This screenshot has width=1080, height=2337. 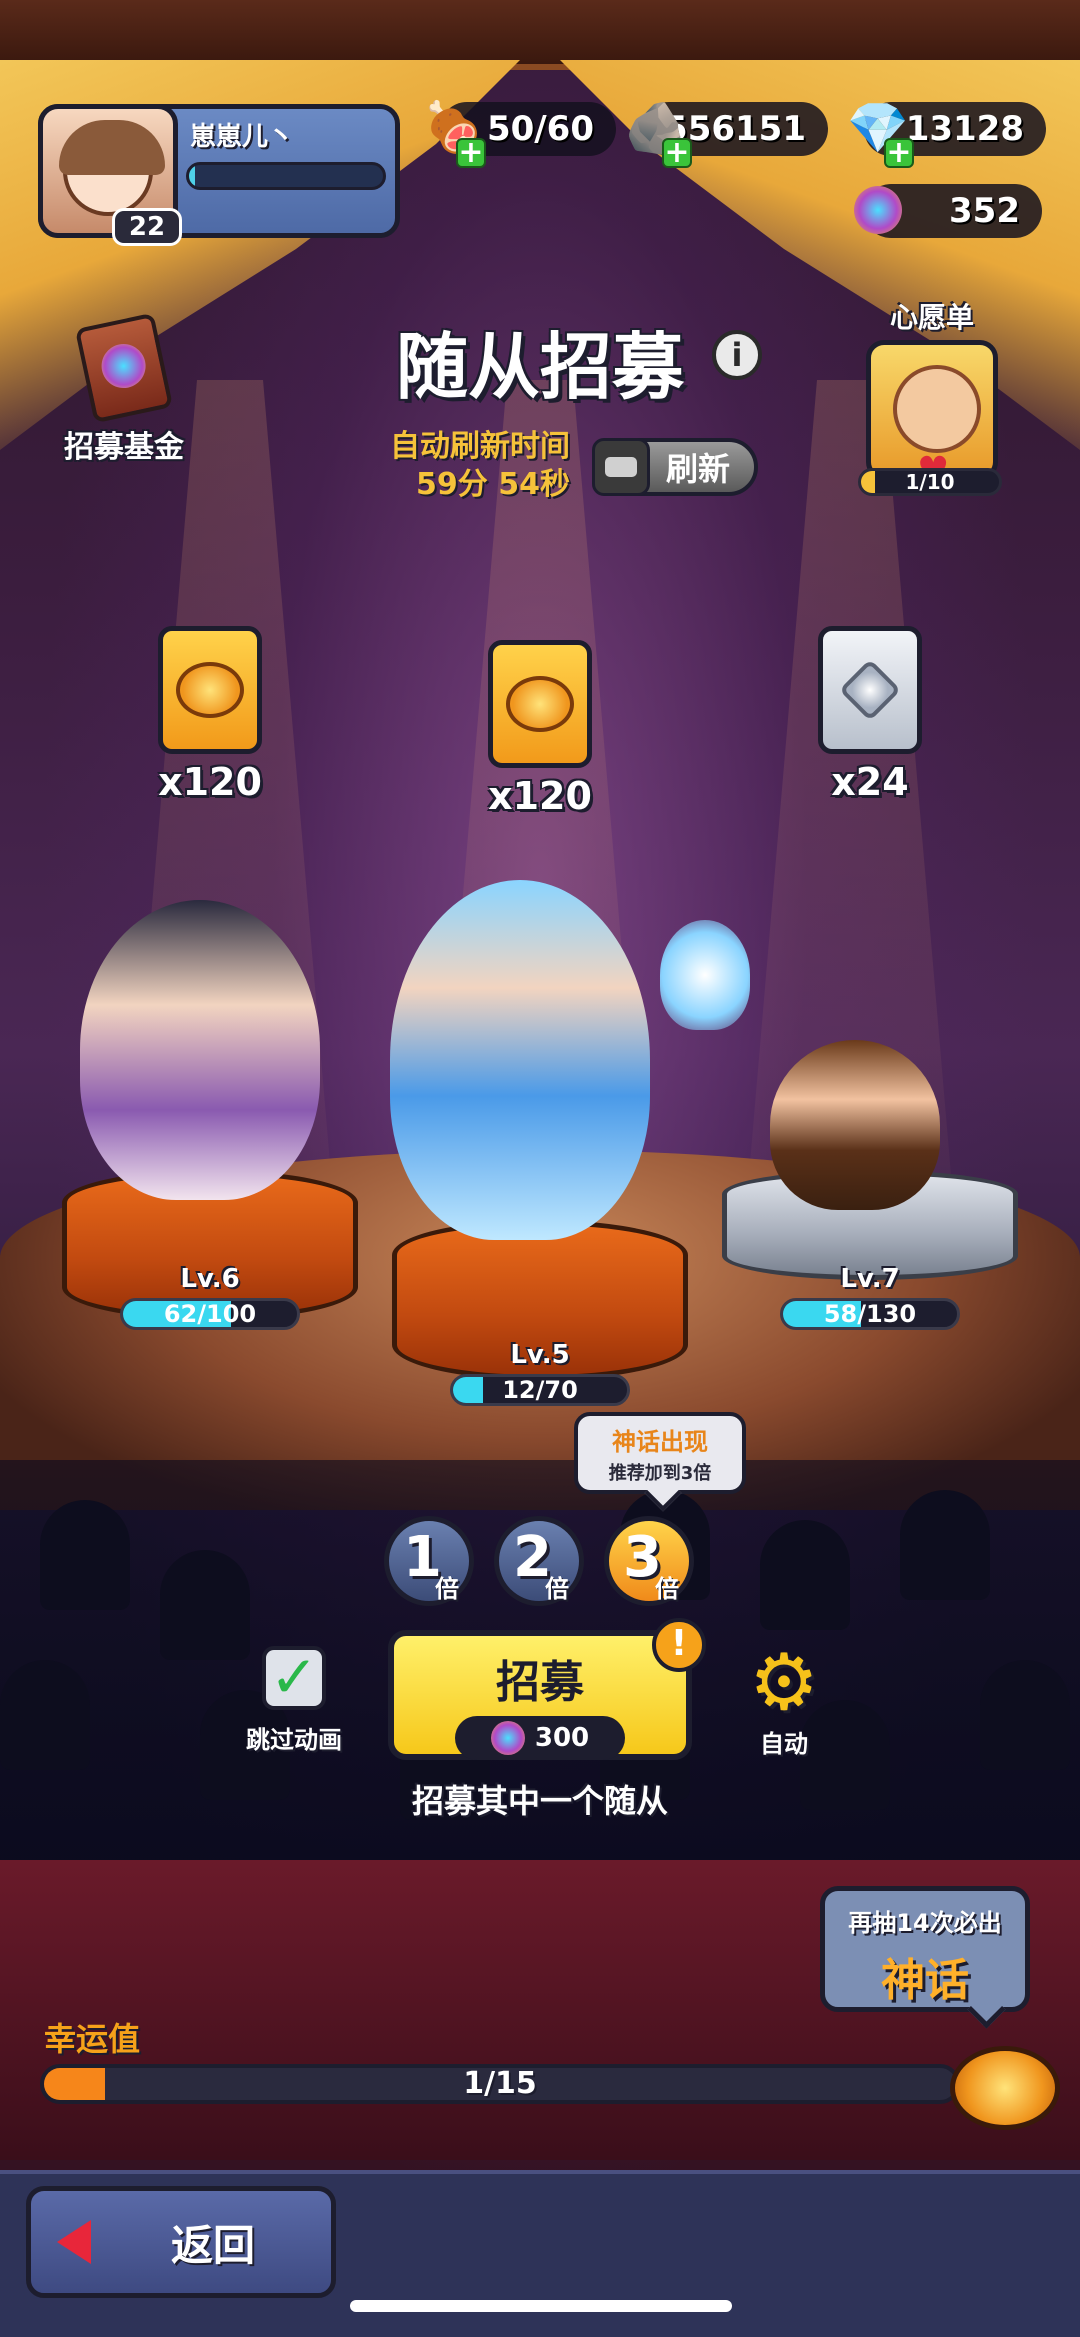 I want to click on wishlist-button: 心愿单 ♥, so click(x=932, y=392).